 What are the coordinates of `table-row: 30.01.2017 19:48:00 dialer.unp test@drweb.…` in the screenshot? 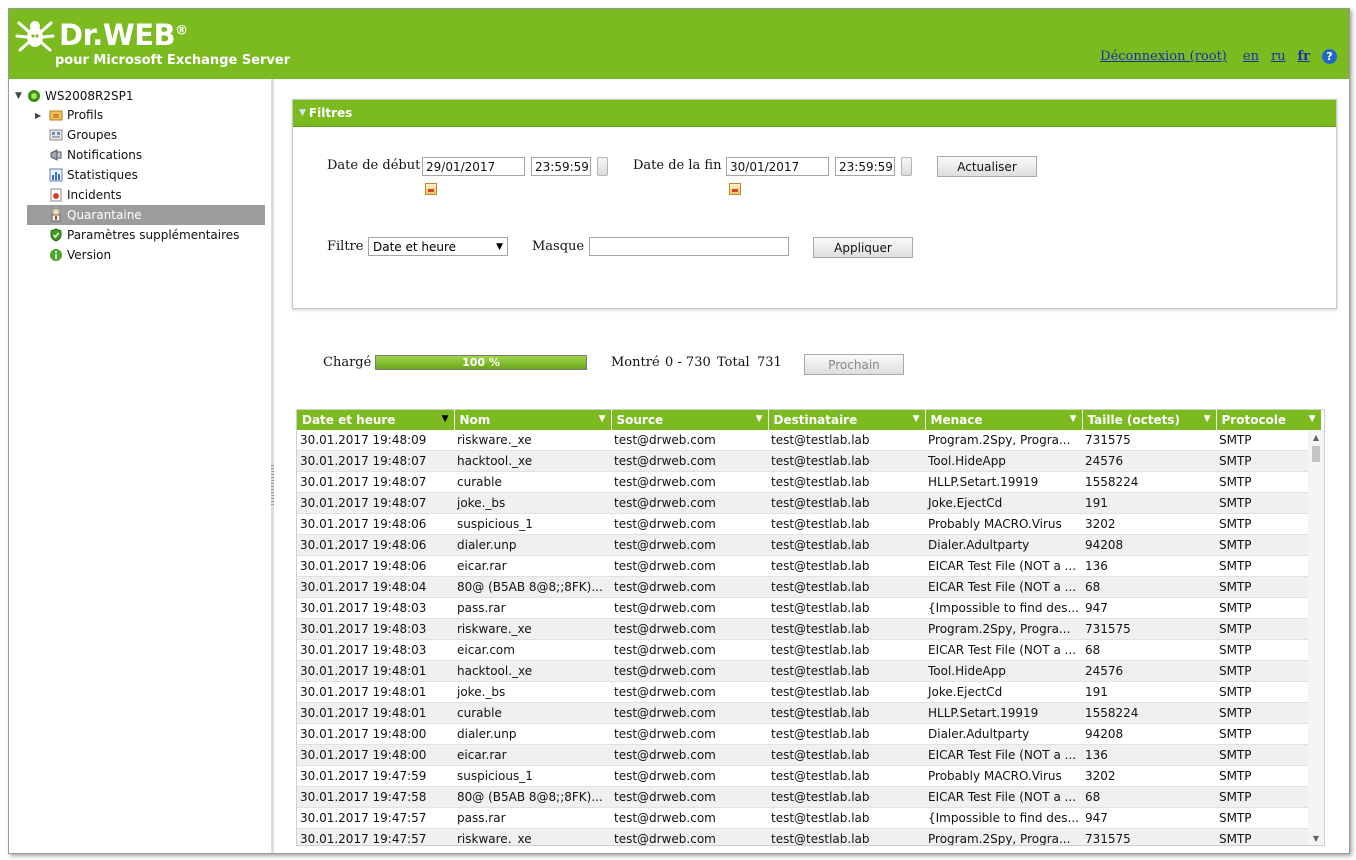 It's located at (809, 734).